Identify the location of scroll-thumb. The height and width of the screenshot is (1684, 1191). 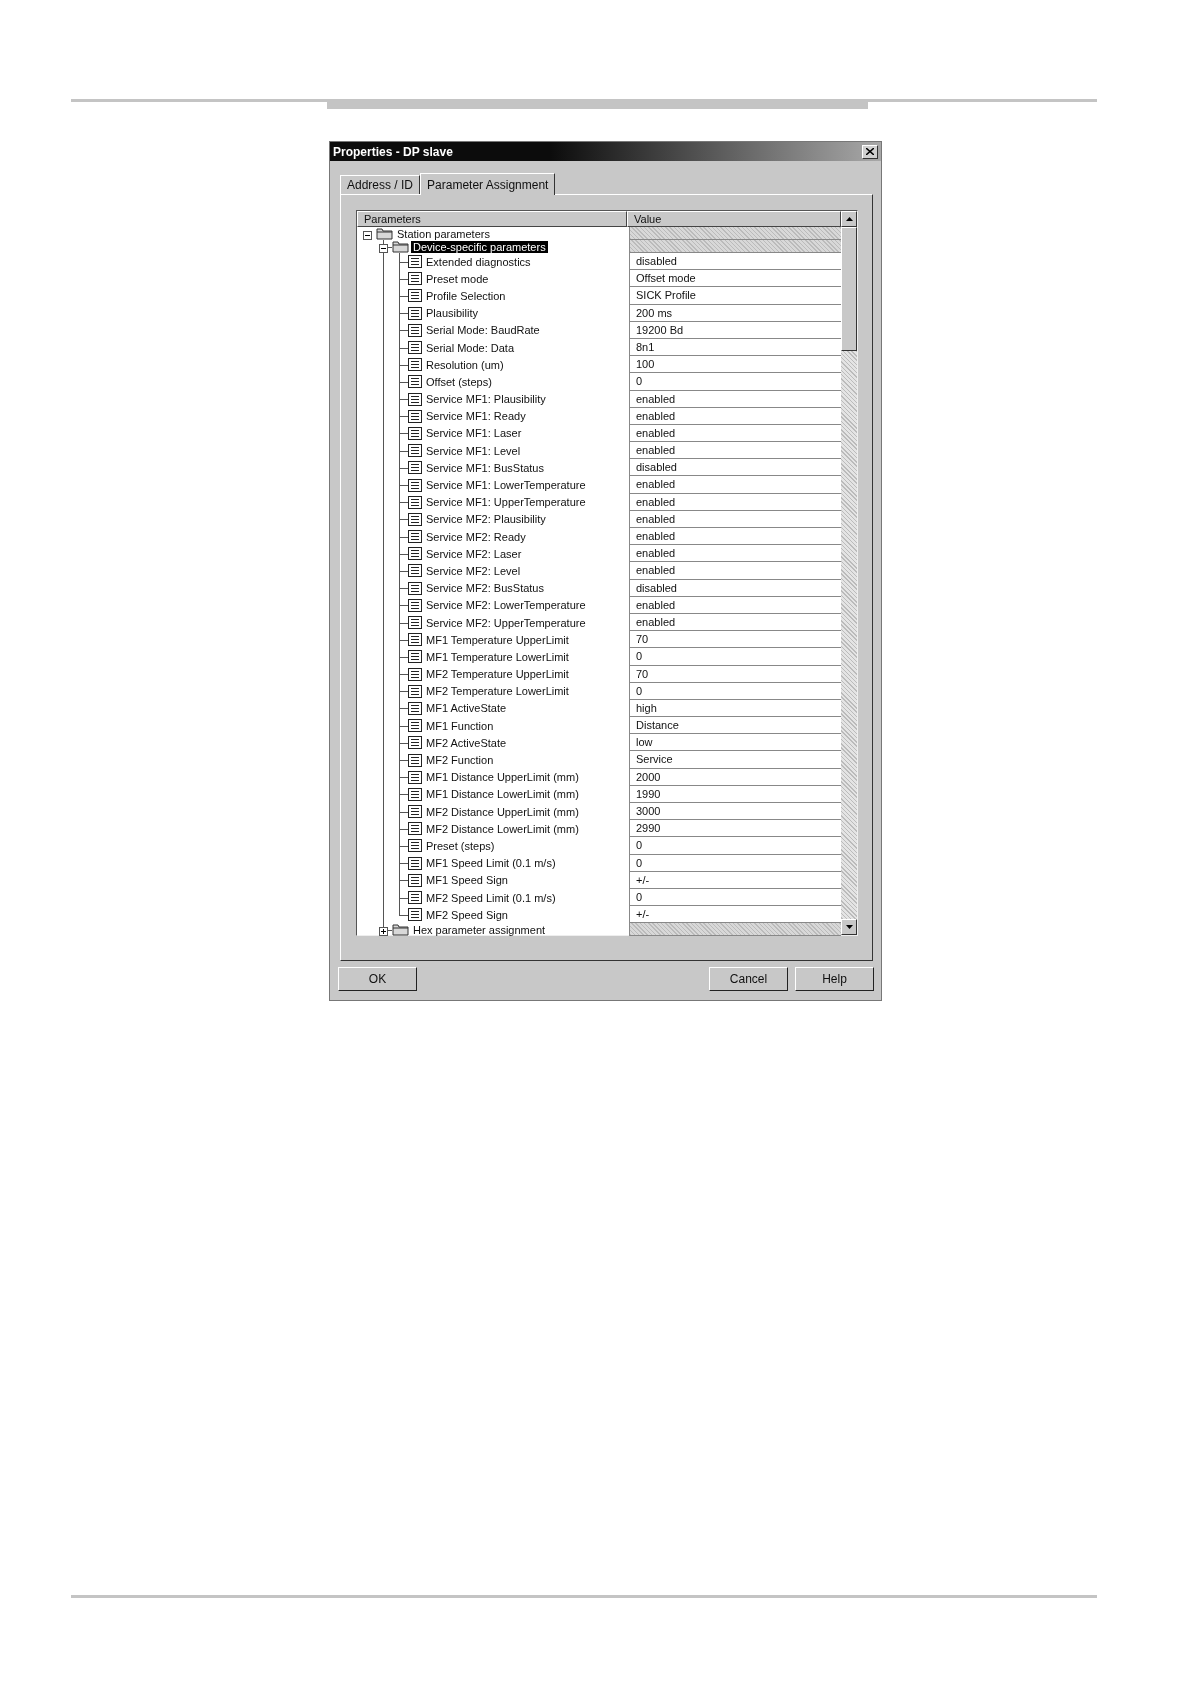
(849, 289).